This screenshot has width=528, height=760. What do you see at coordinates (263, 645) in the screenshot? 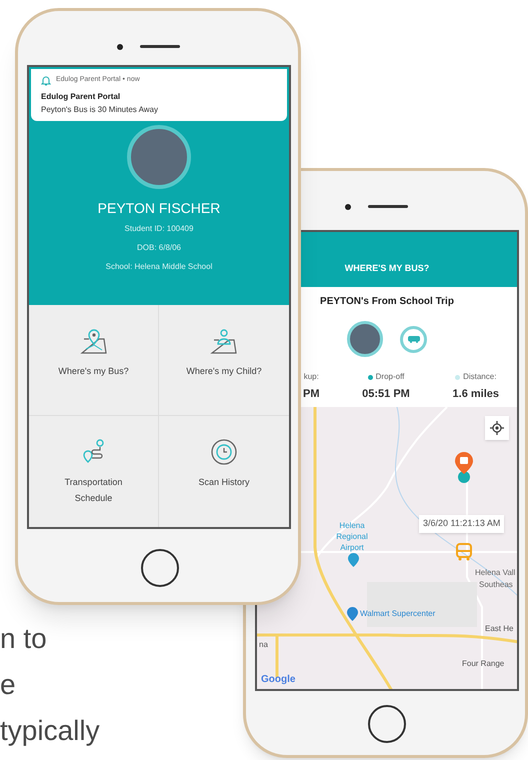
I see `map-label: na` at bounding box center [263, 645].